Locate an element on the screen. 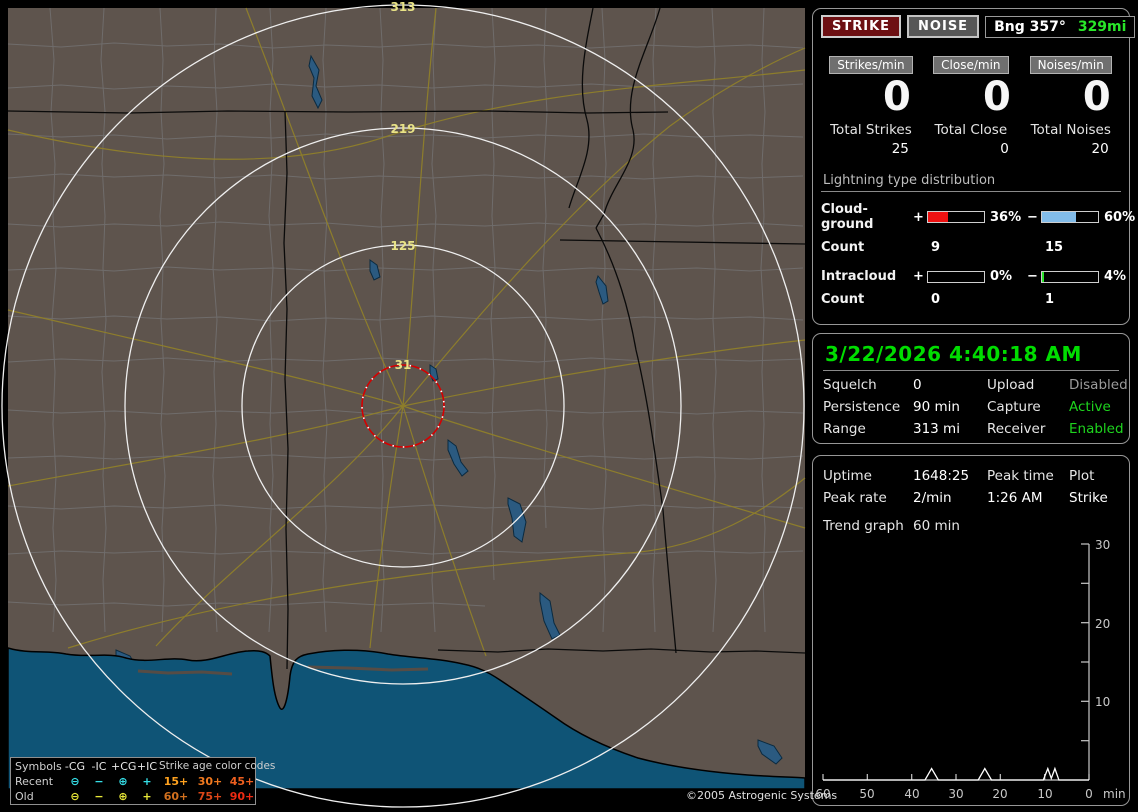  recent-plus-cg-icon: ⊕ is located at coordinates (123, 781).